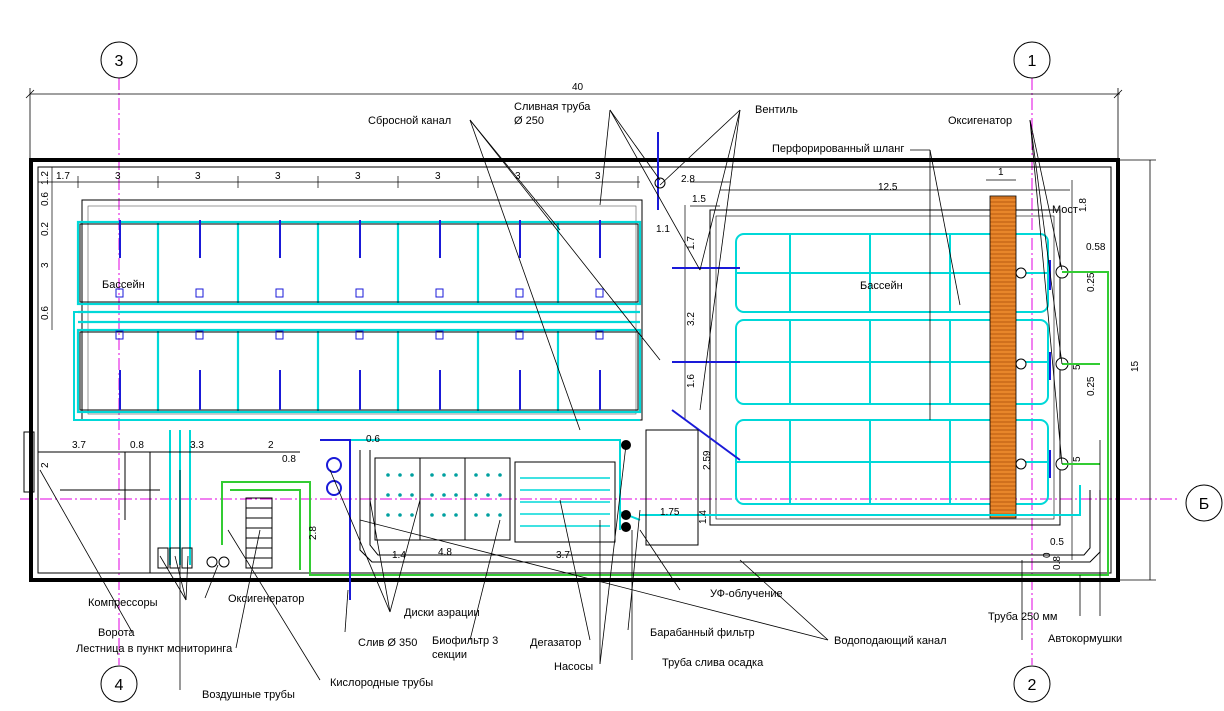 This screenshot has width=1224, height=711. What do you see at coordinates (555, 643) in the screenshot?
I see `label-degasser: Дегазатор` at bounding box center [555, 643].